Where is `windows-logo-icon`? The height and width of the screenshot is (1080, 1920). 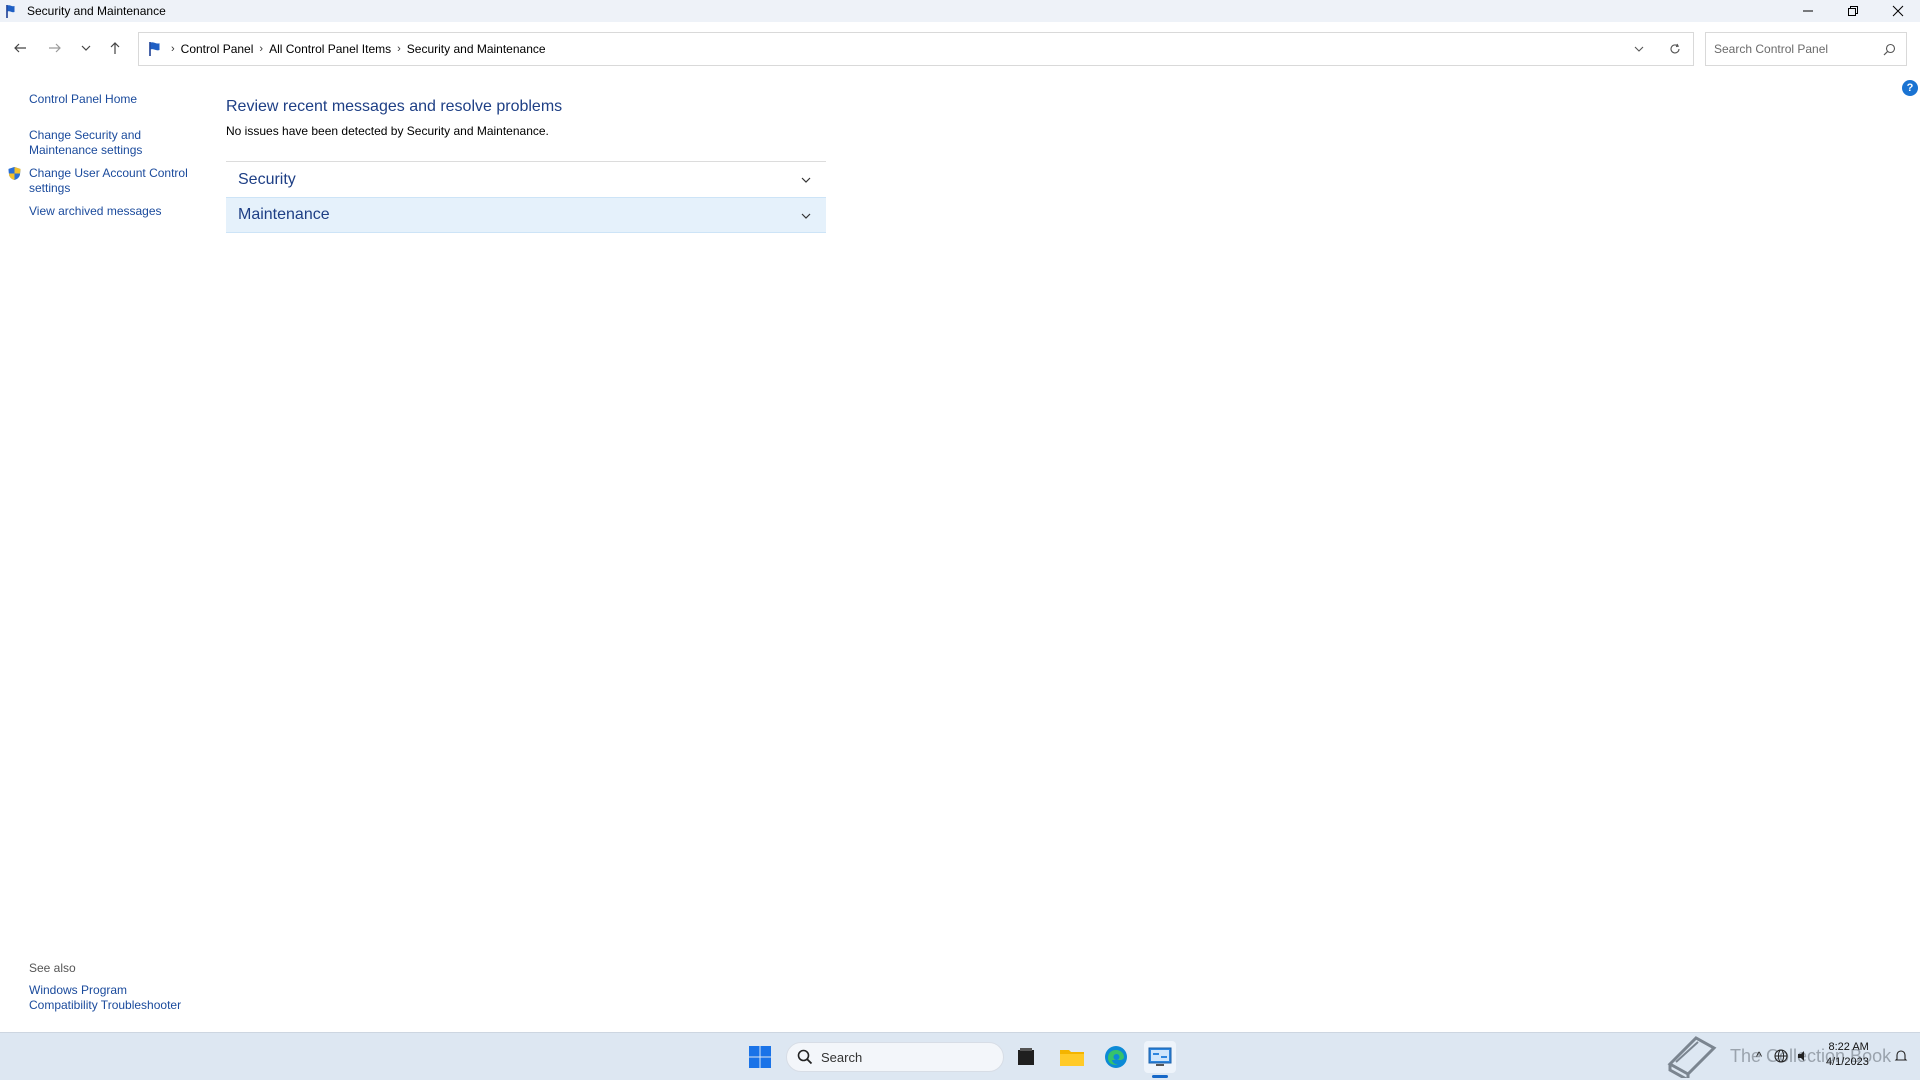 windows-logo-icon is located at coordinates (760, 1057).